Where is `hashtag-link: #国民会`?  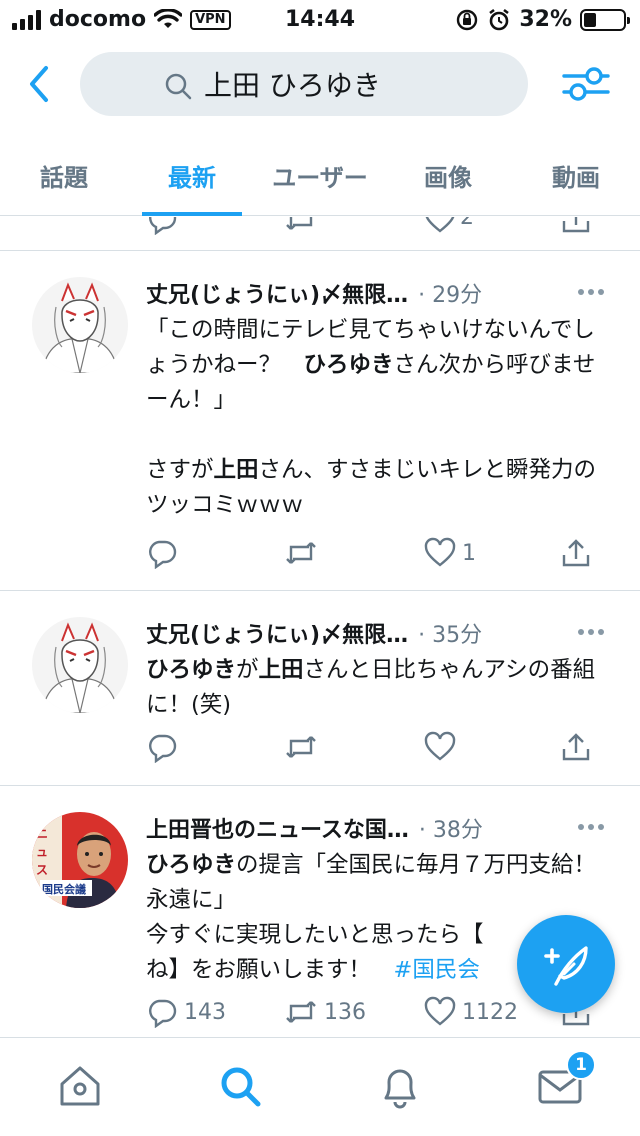
hashtag-link: #国民会 is located at coordinates (437, 970).